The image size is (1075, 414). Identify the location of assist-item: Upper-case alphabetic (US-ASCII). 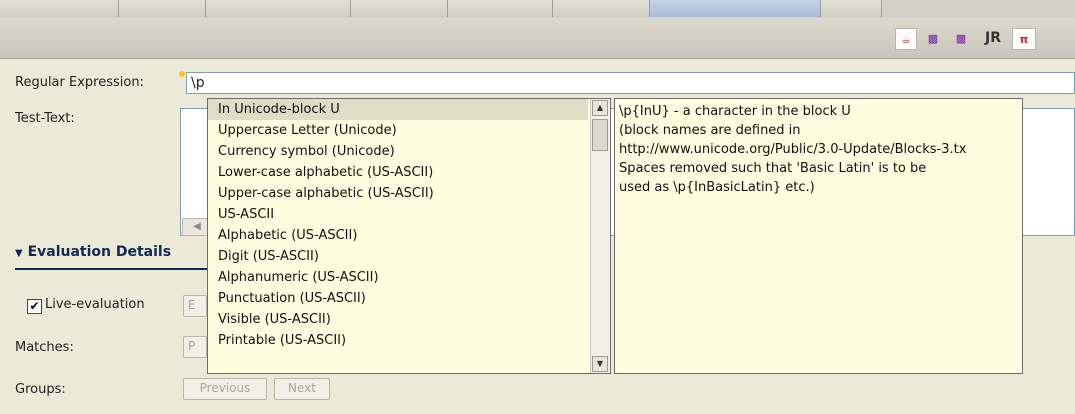
(398, 193).